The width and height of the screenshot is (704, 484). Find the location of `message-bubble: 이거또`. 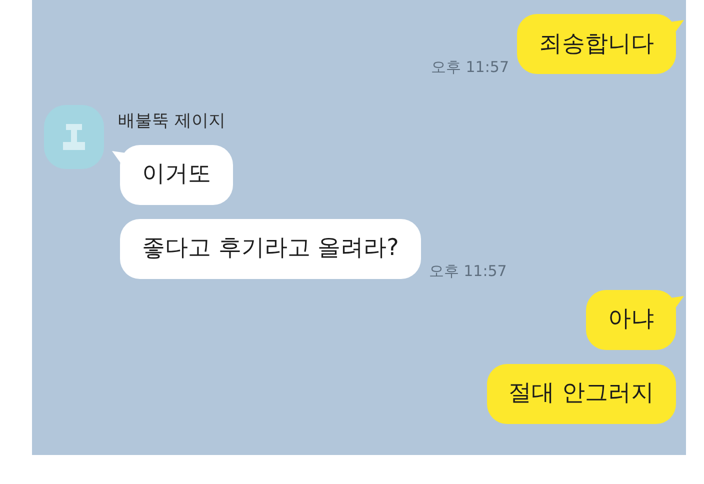

message-bubble: 이거또 is located at coordinates (176, 174).